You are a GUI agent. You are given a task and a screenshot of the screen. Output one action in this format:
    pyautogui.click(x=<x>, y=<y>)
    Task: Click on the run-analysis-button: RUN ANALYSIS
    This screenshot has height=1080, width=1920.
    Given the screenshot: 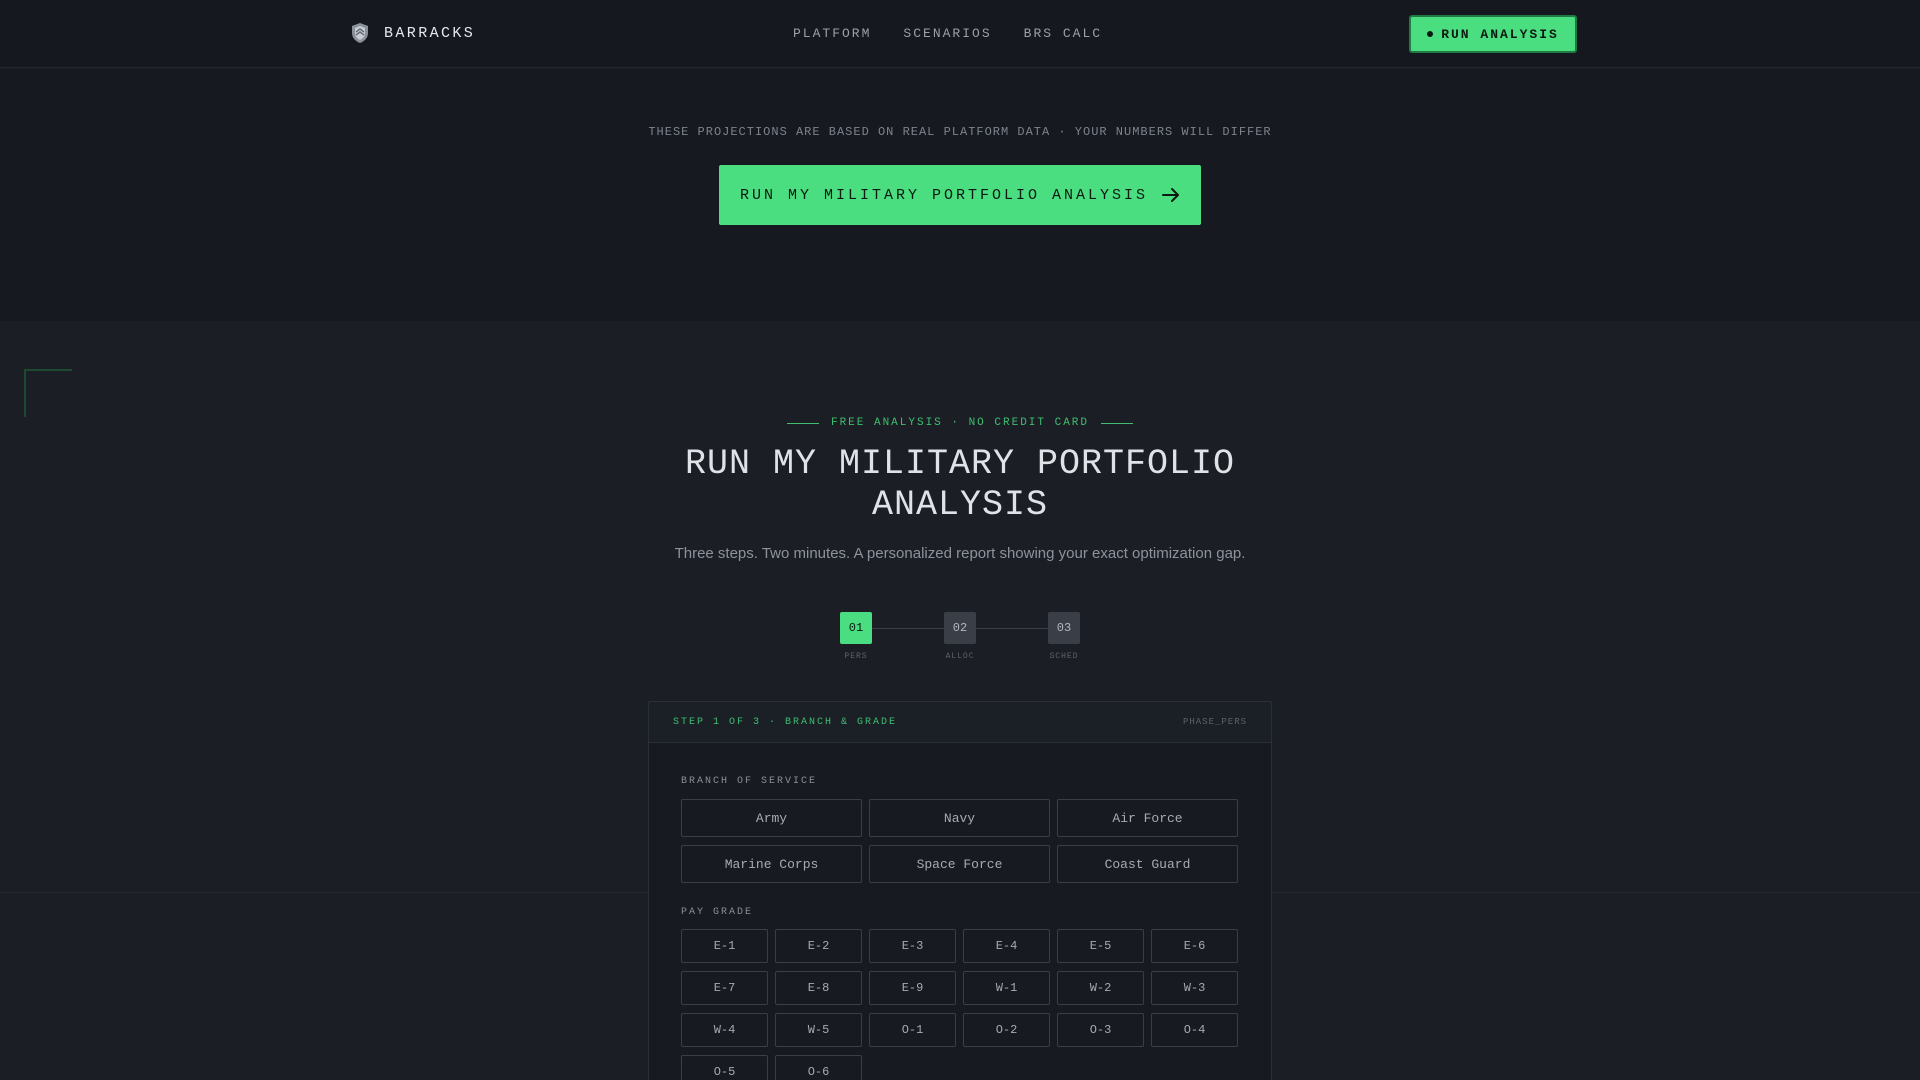 What is the action you would take?
    pyautogui.click(x=1493, y=34)
    